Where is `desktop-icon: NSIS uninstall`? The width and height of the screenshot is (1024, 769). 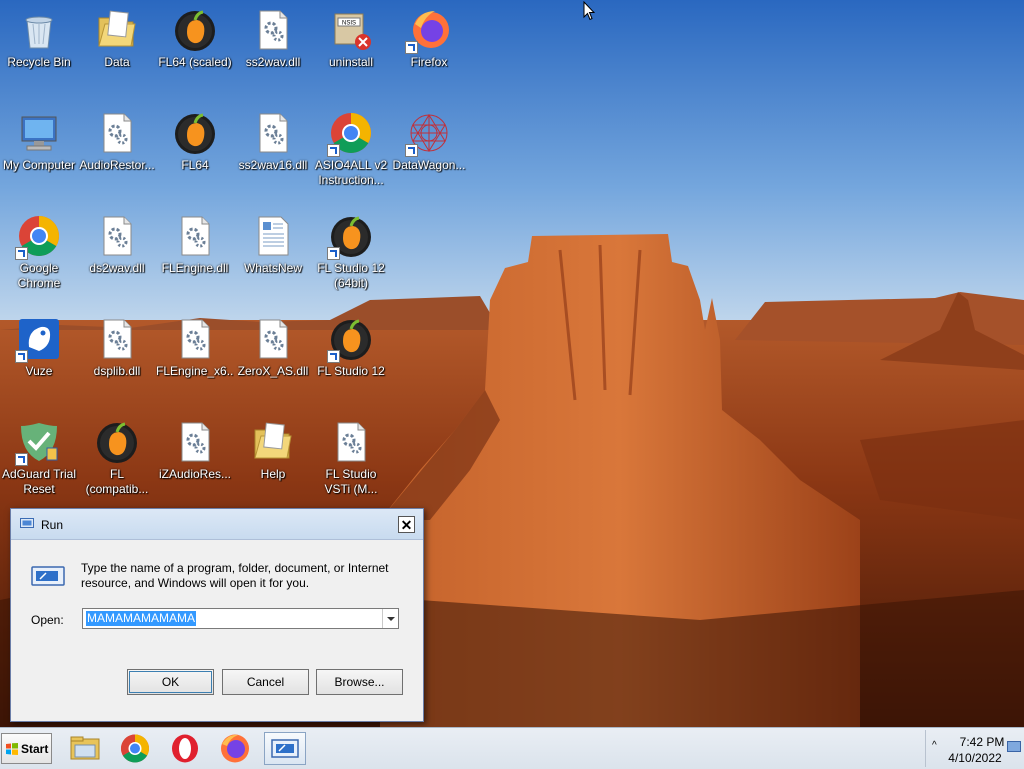 desktop-icon: NSIS uninstall is located at coordinates (351, 39).